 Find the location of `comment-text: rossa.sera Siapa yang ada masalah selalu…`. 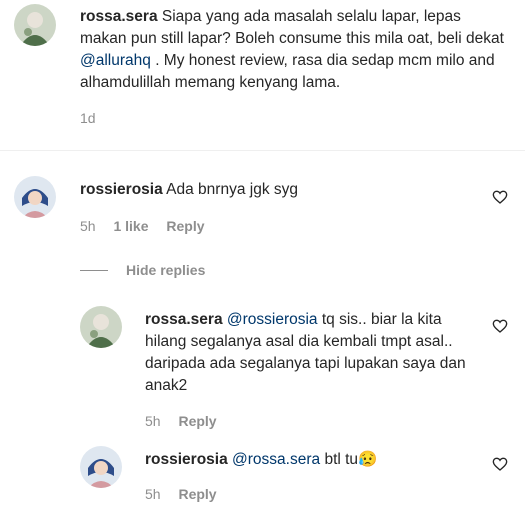

comment-text: rossa.sera Siapa yang ada masalah selalu… is located at coordinates (295, 50).